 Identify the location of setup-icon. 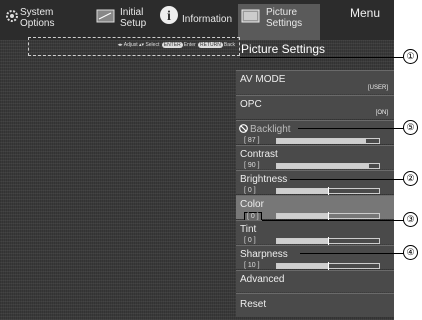
(105, 16).